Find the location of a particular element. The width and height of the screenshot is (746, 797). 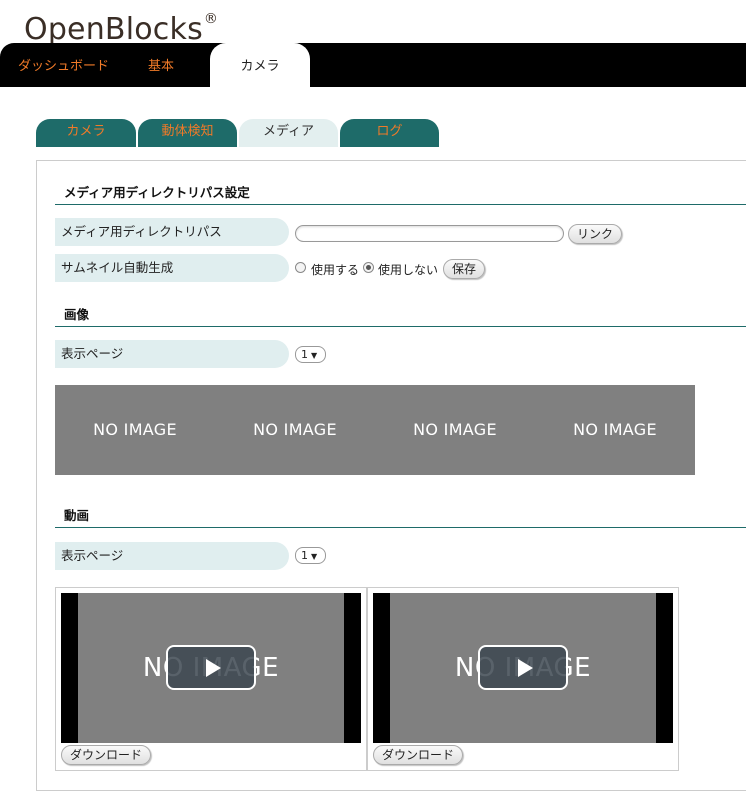

thumbnail-on-label: 使用する is located at coordinates (335, 270).